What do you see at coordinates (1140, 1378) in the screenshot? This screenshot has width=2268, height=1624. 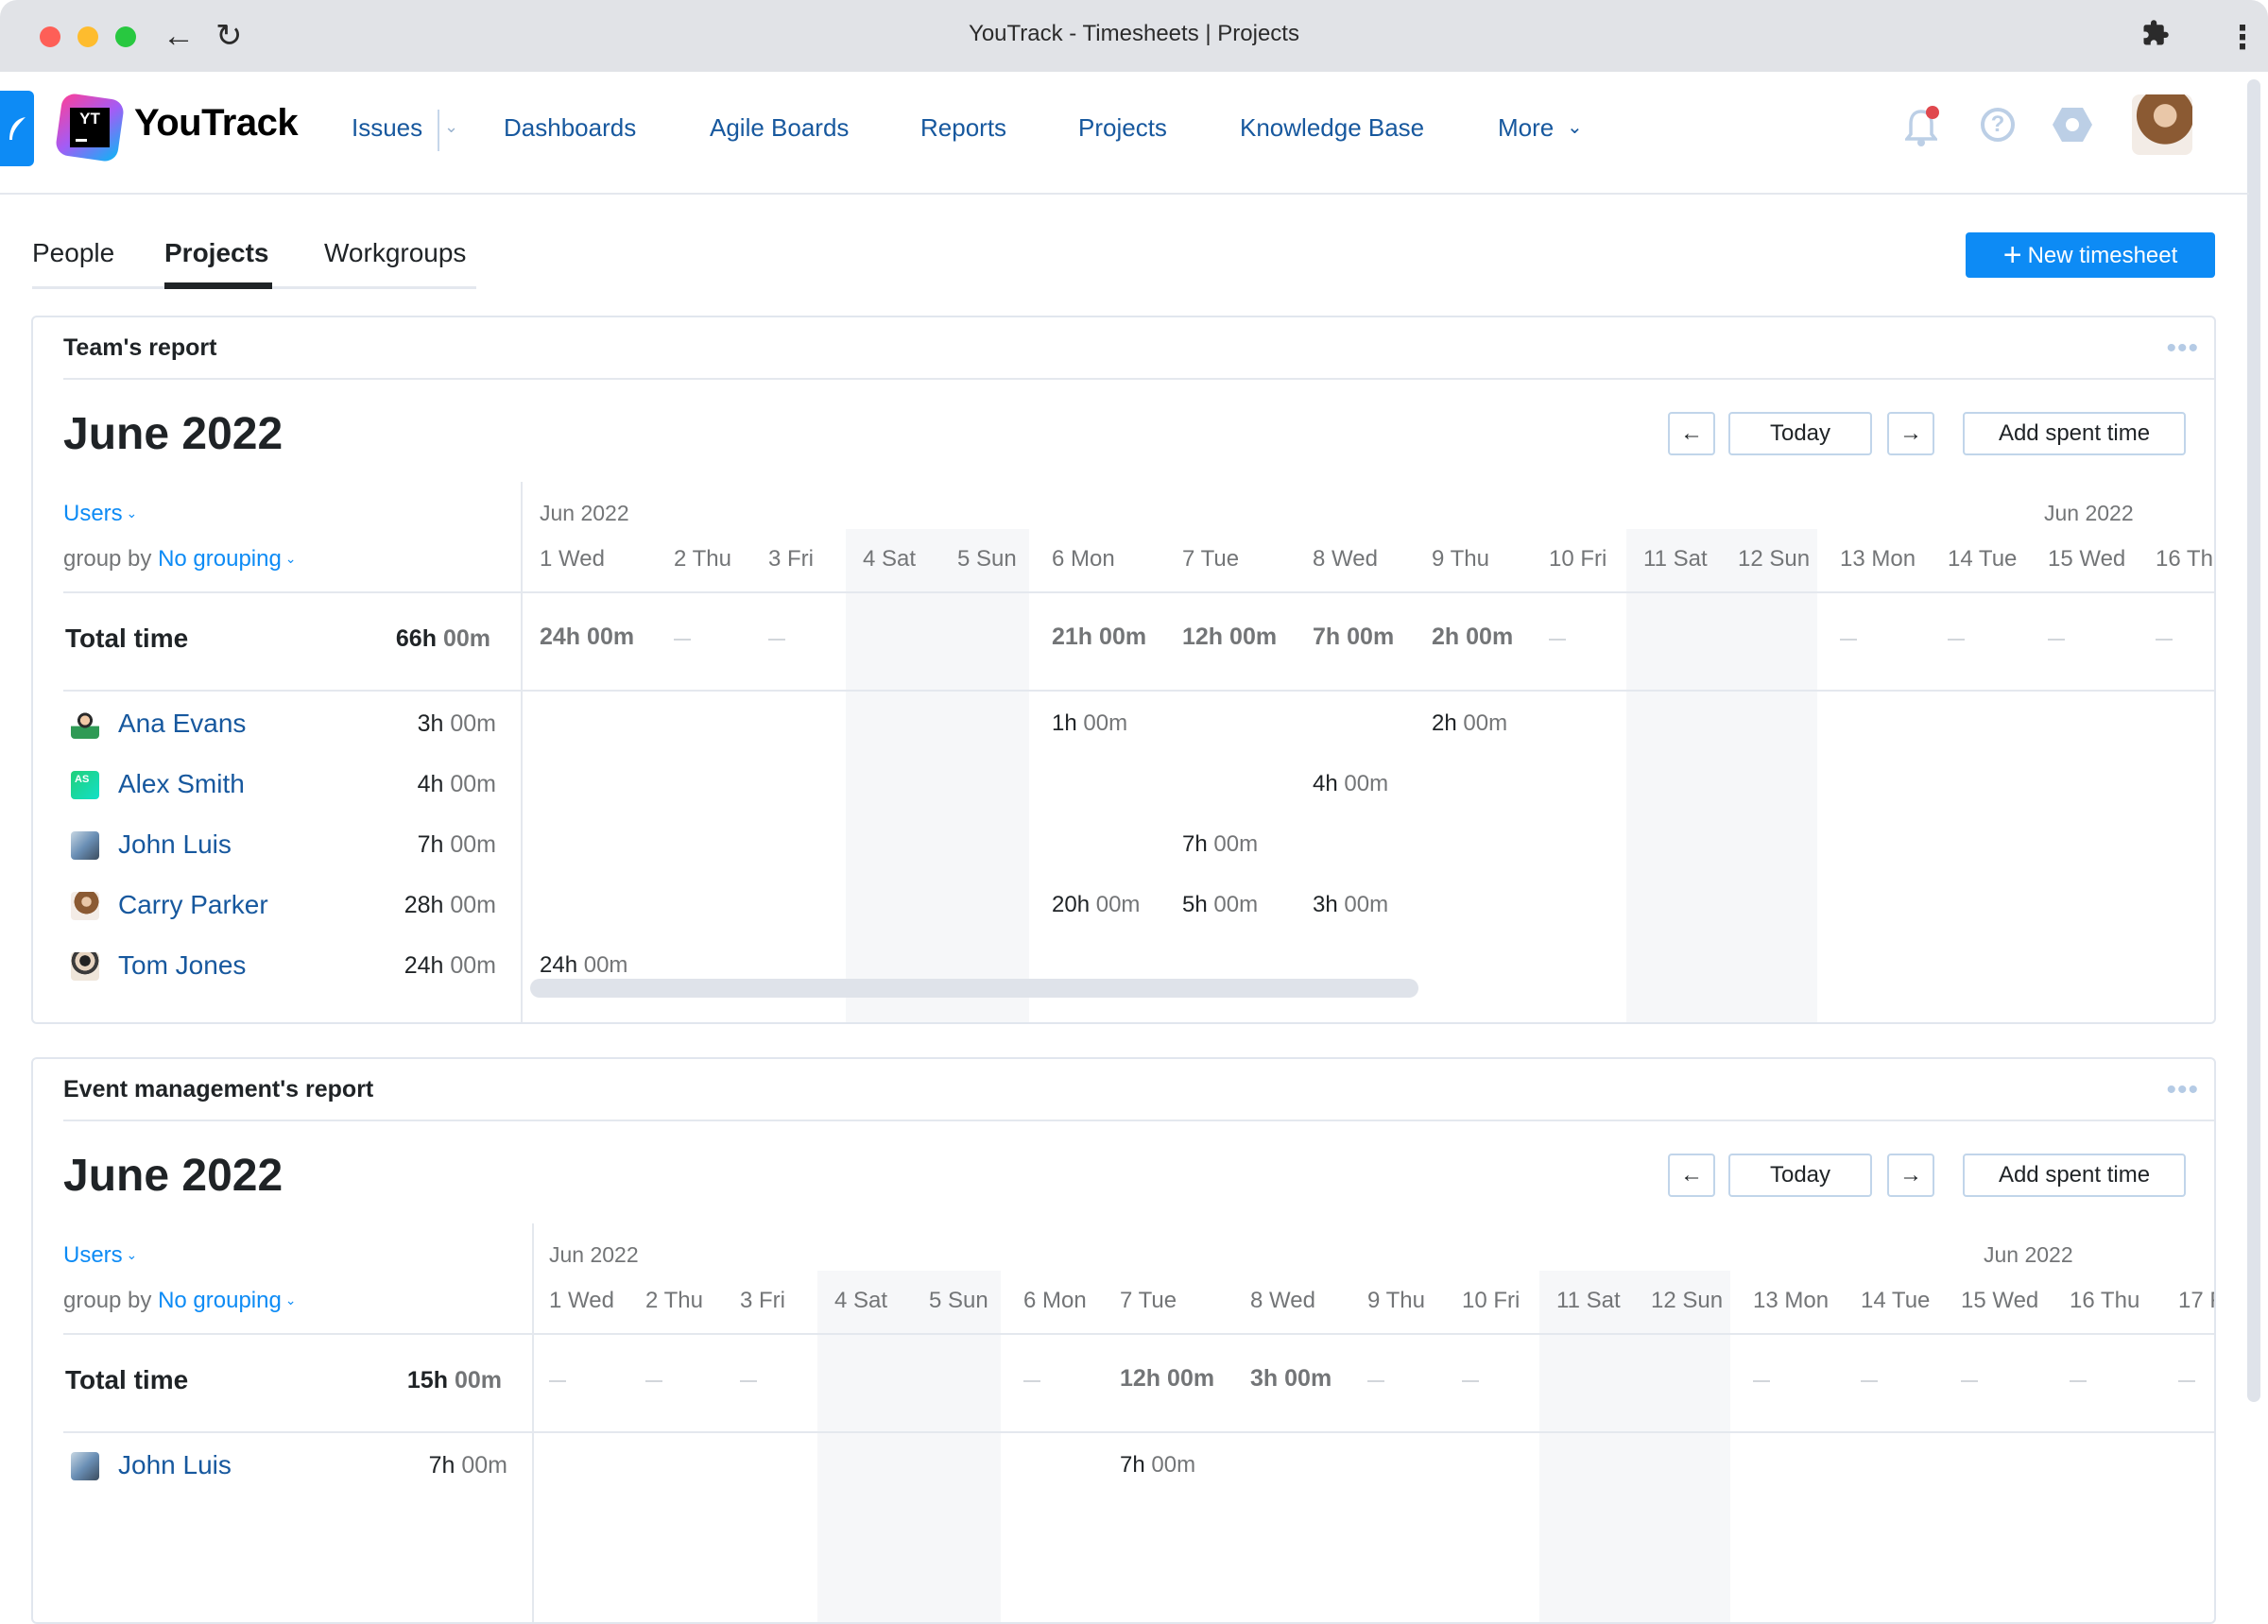 I see `hours-value: 12h` at bounding box center [1140, 1378].